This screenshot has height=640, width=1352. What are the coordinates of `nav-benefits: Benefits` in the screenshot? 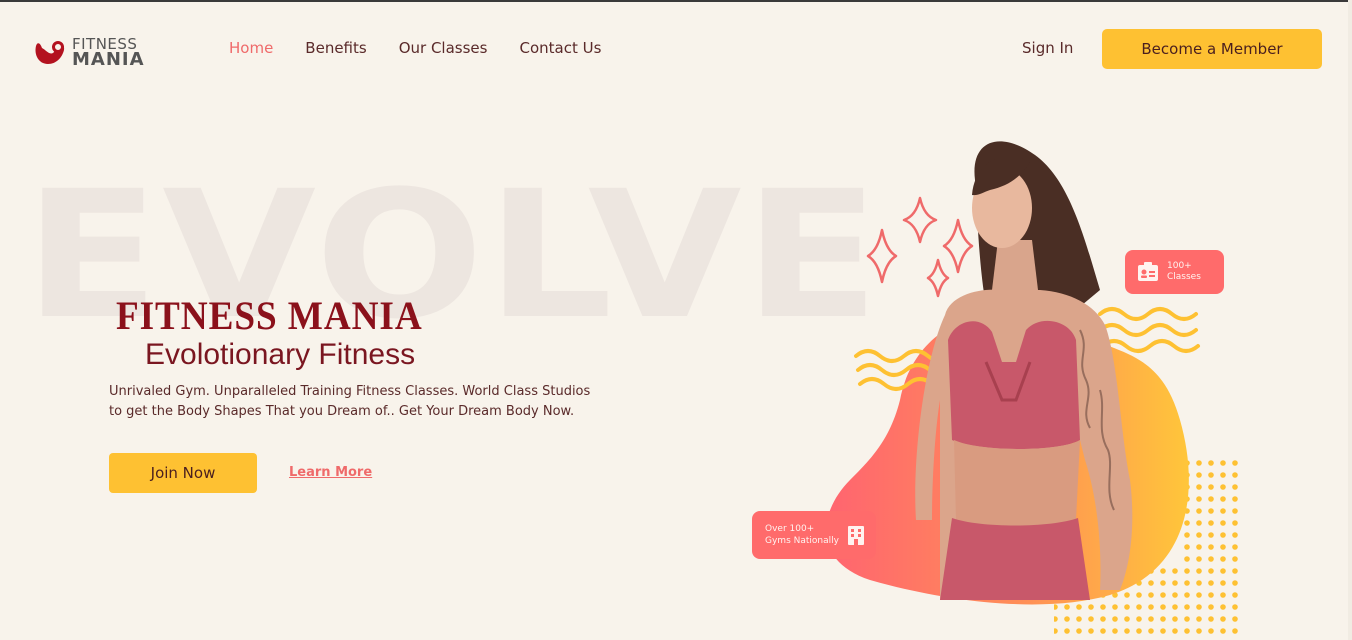 It's located at (335, 48).